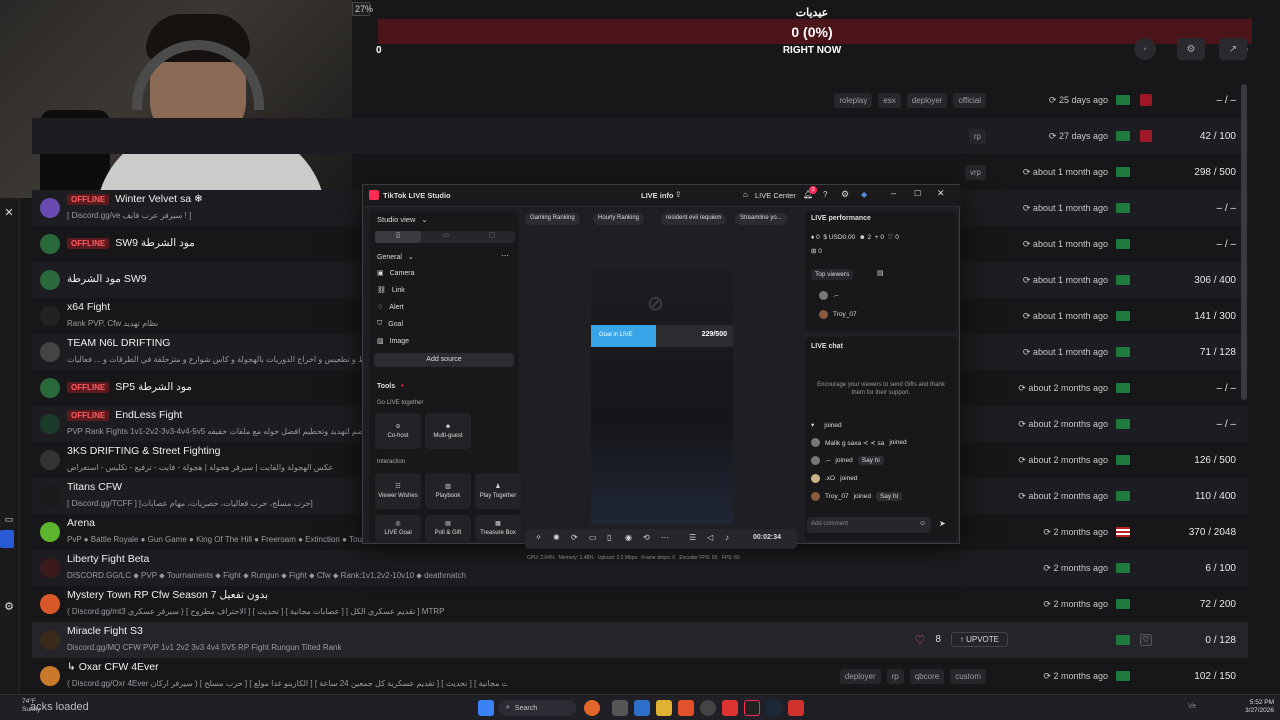 The image size is (1280, 720). I want to click on clock: 5:52 PM 3/27/2026, so click(1244, 707).